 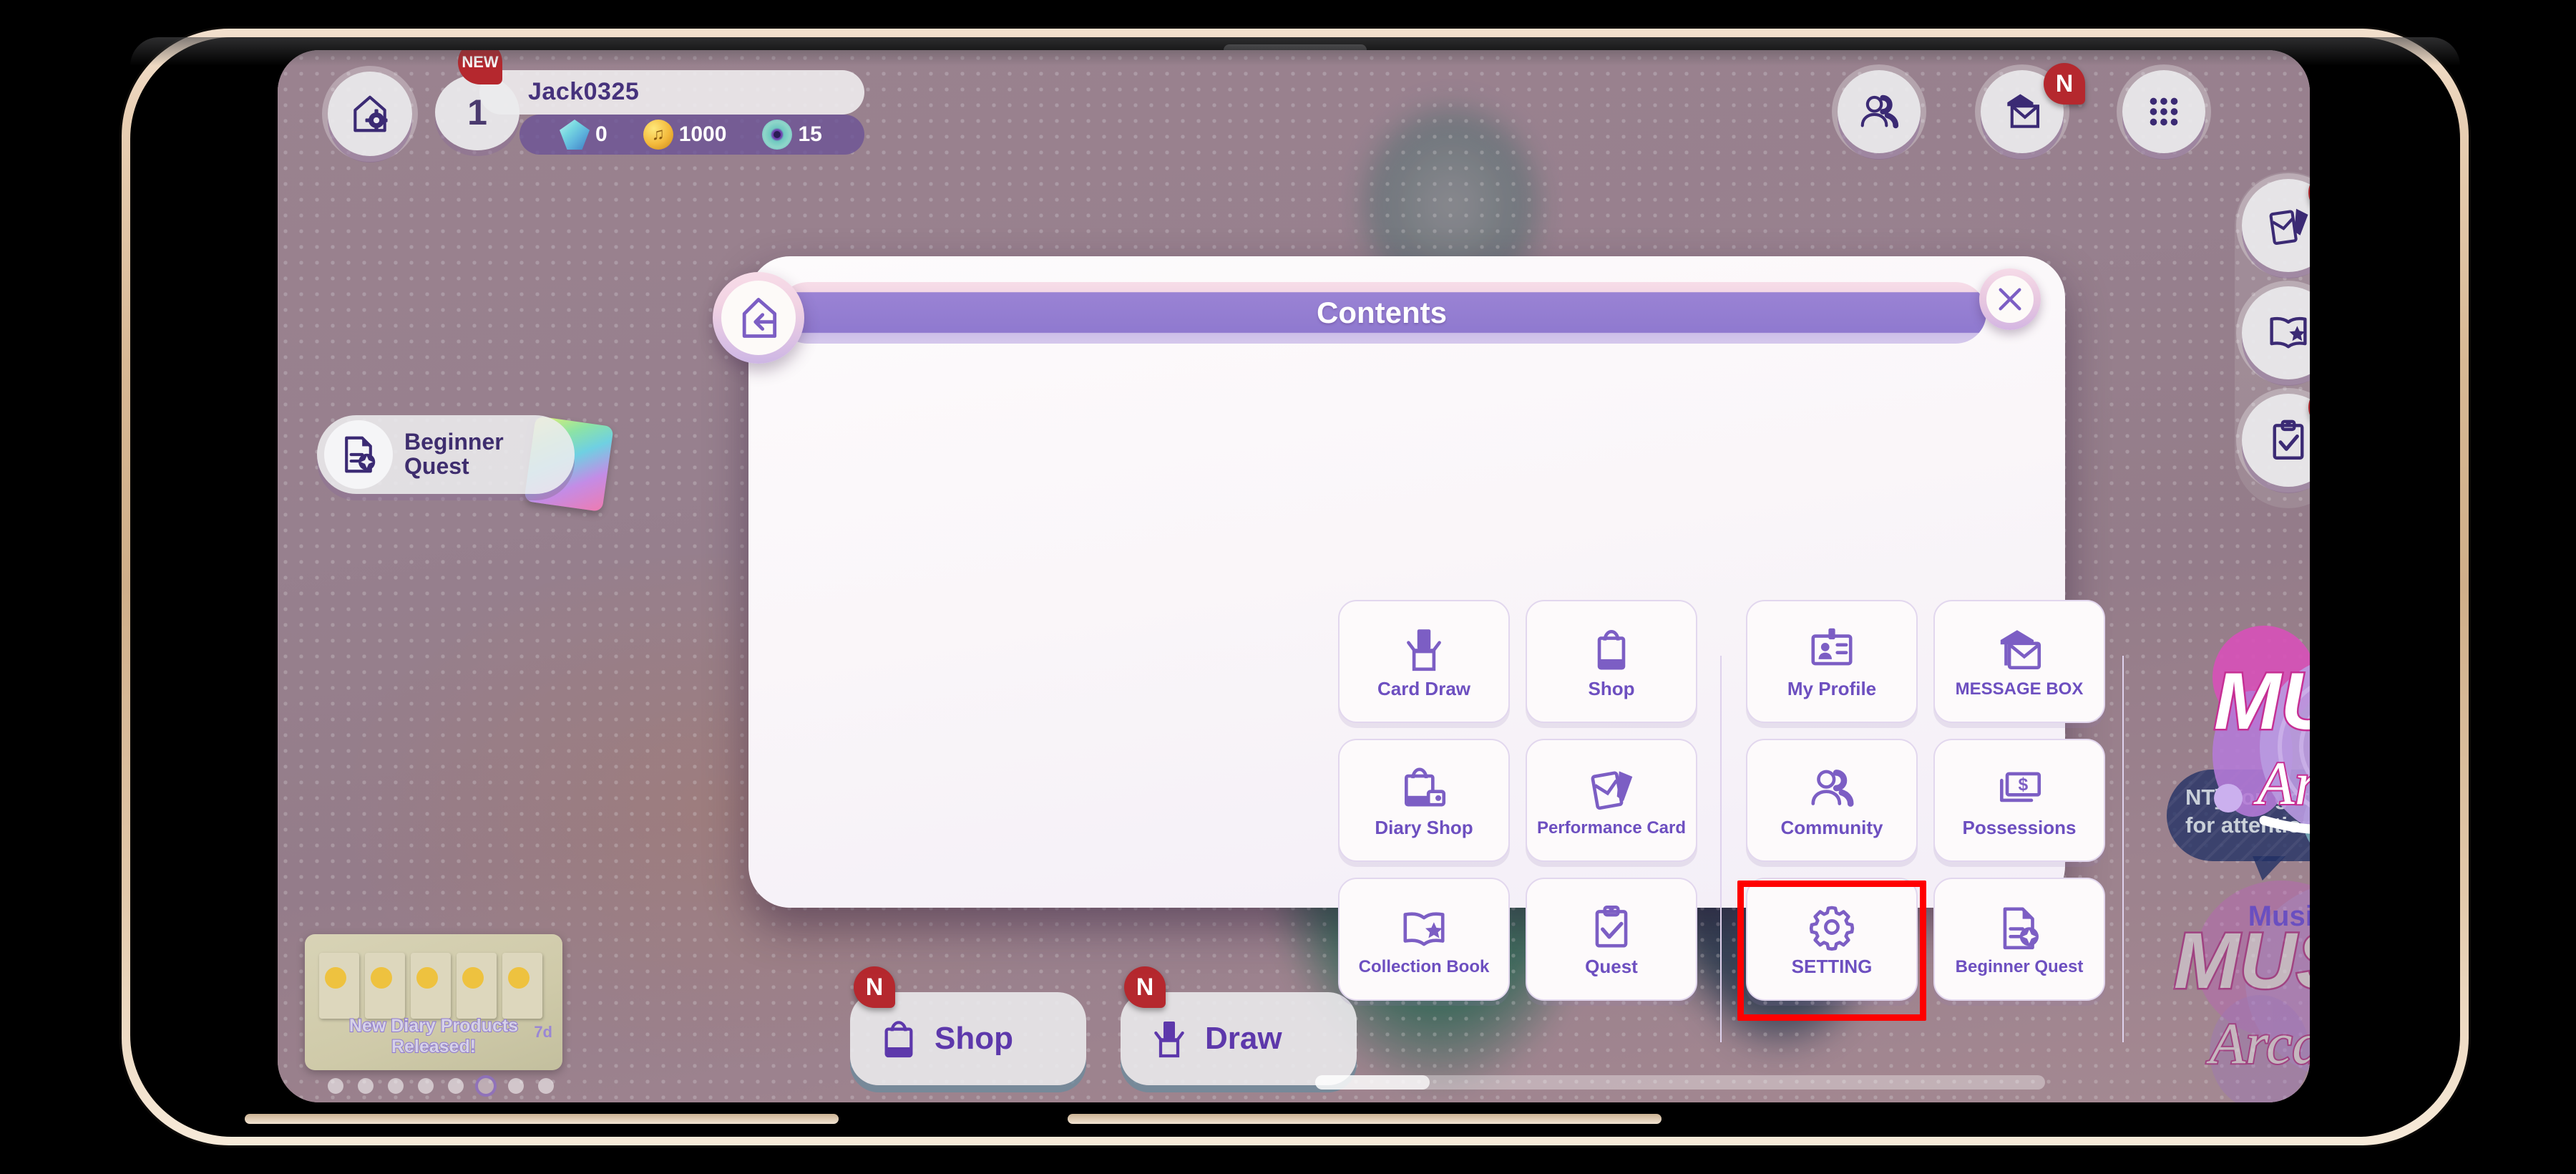 I want to click on tile-diary-shop: Diary Shop, so click(x=1424, y=800).